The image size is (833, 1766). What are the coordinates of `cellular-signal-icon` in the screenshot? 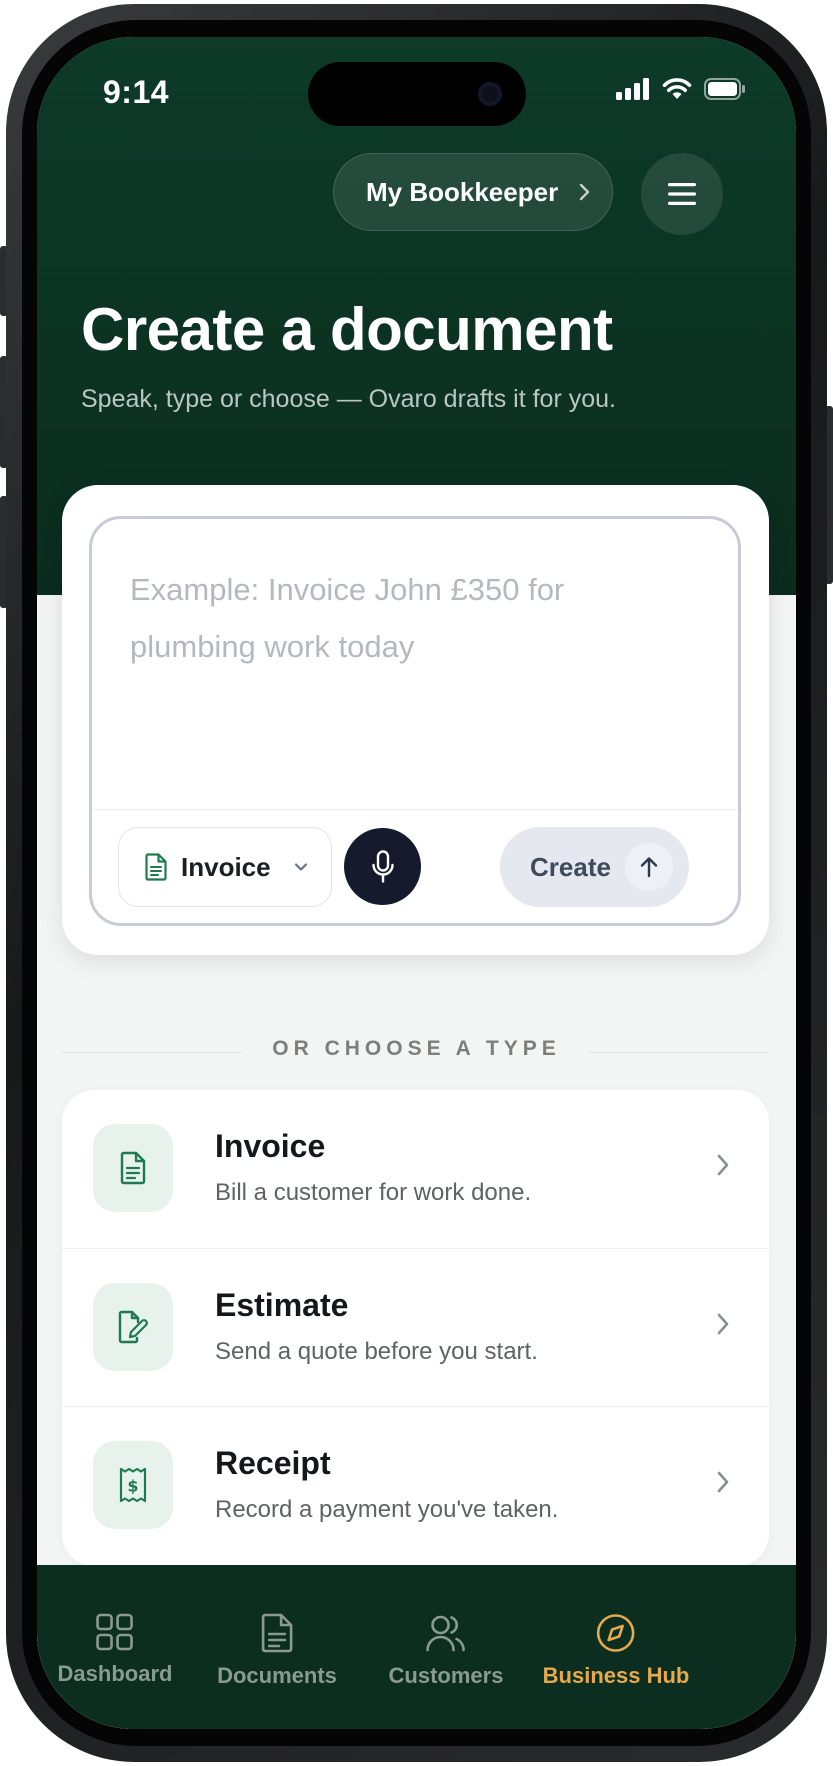 It's located at (632, 88).